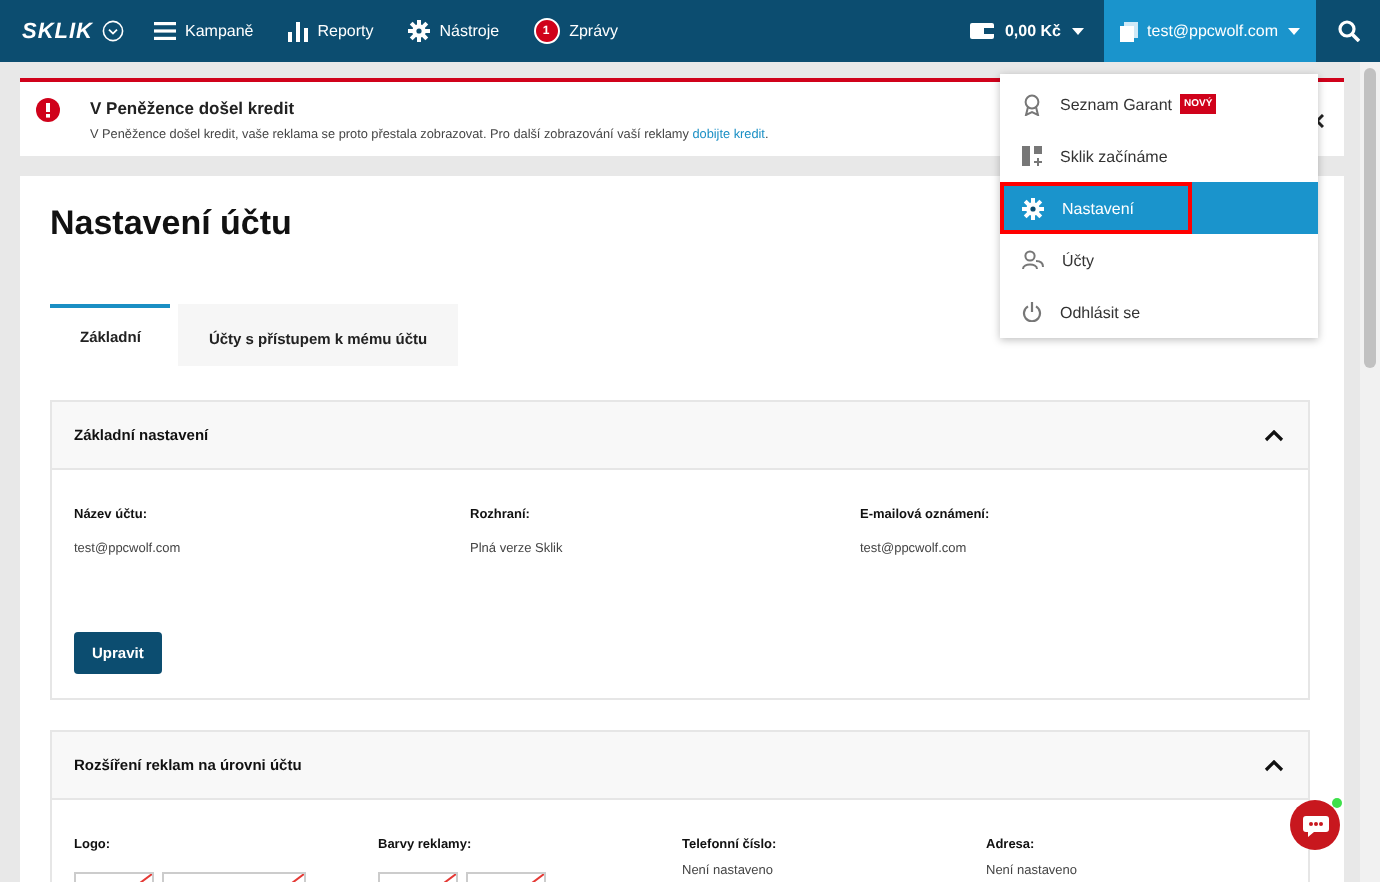  What do you see at coordinates (1032, 312) in the screenshot?
I see `power-icon` at bounding box center [1032, 312].